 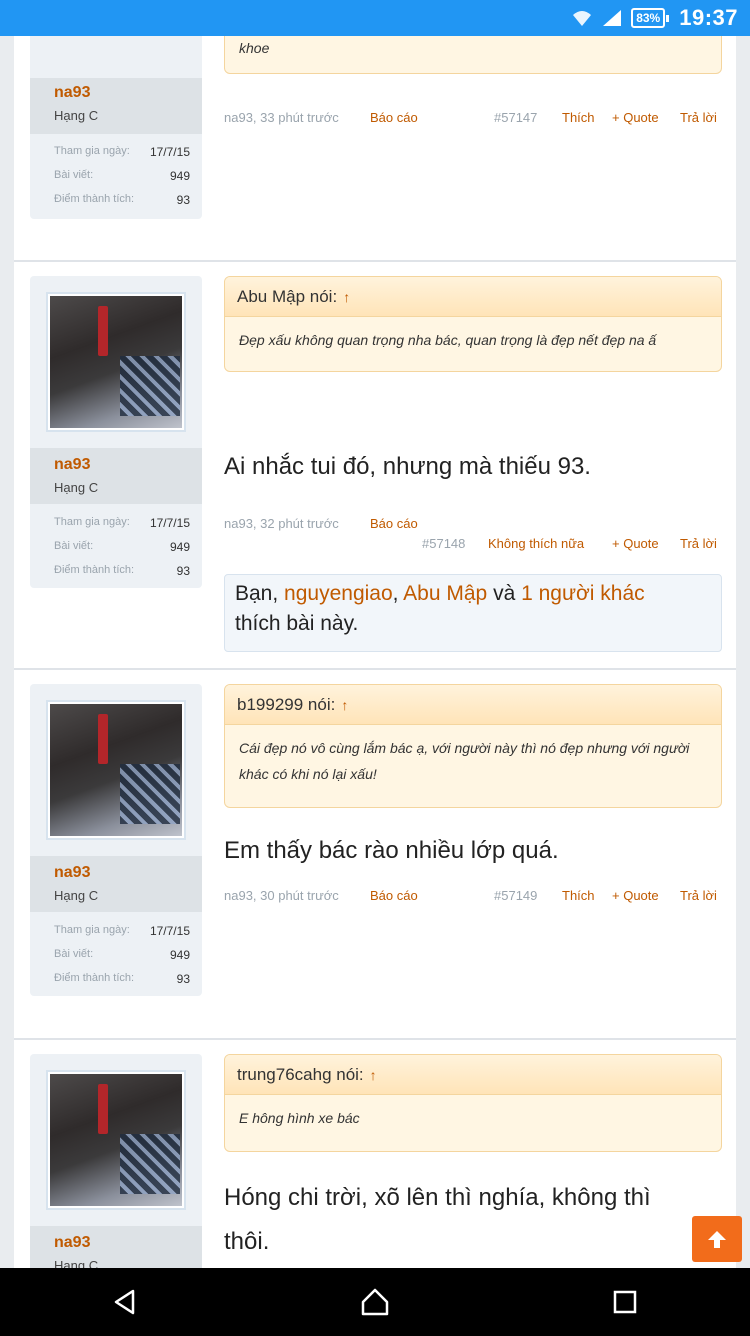 I want to click on battery-indicator: 83%, so click(x=650, y=18).